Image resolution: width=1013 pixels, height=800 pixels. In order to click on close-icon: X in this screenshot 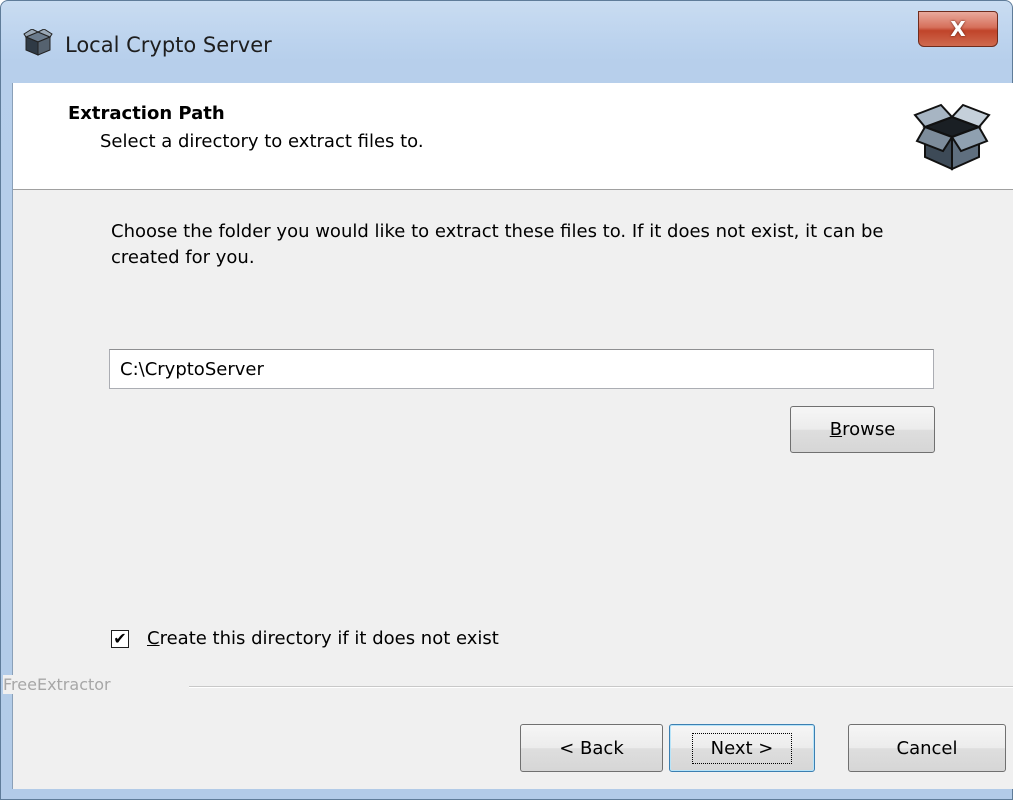, I will do `click(958, 29)`.